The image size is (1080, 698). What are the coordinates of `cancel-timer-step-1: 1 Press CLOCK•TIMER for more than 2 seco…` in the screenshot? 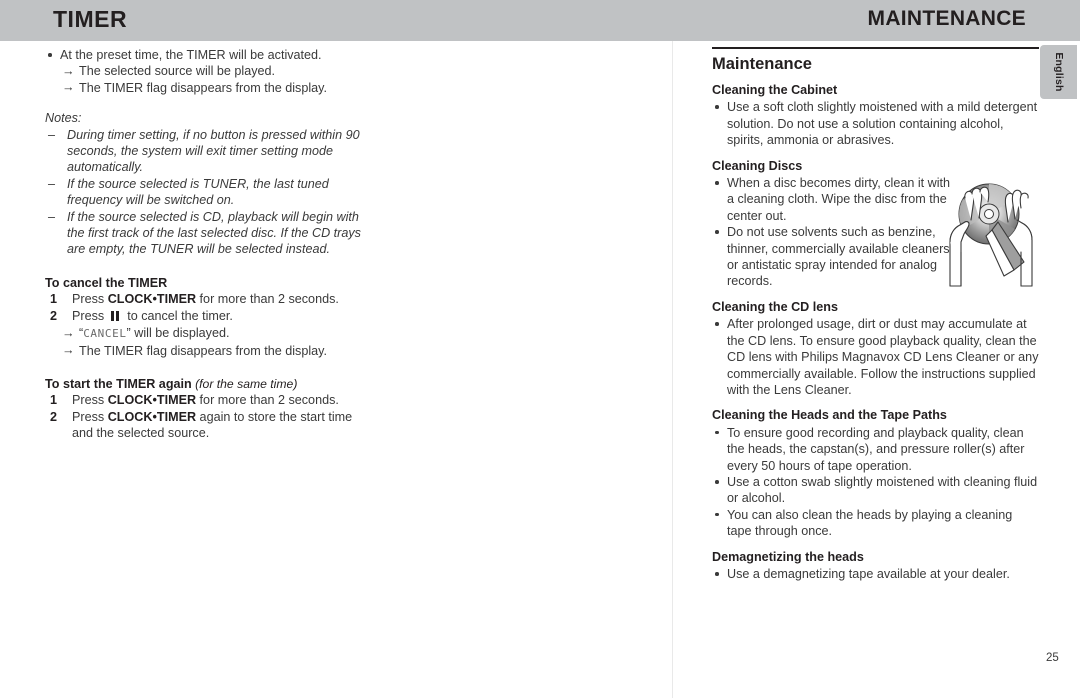 It's located at (210, 299).